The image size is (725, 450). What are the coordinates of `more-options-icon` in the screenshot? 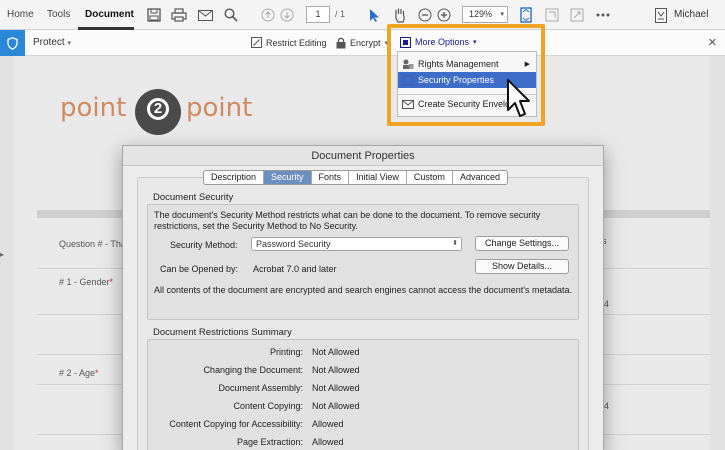 It's located at (405, 42).